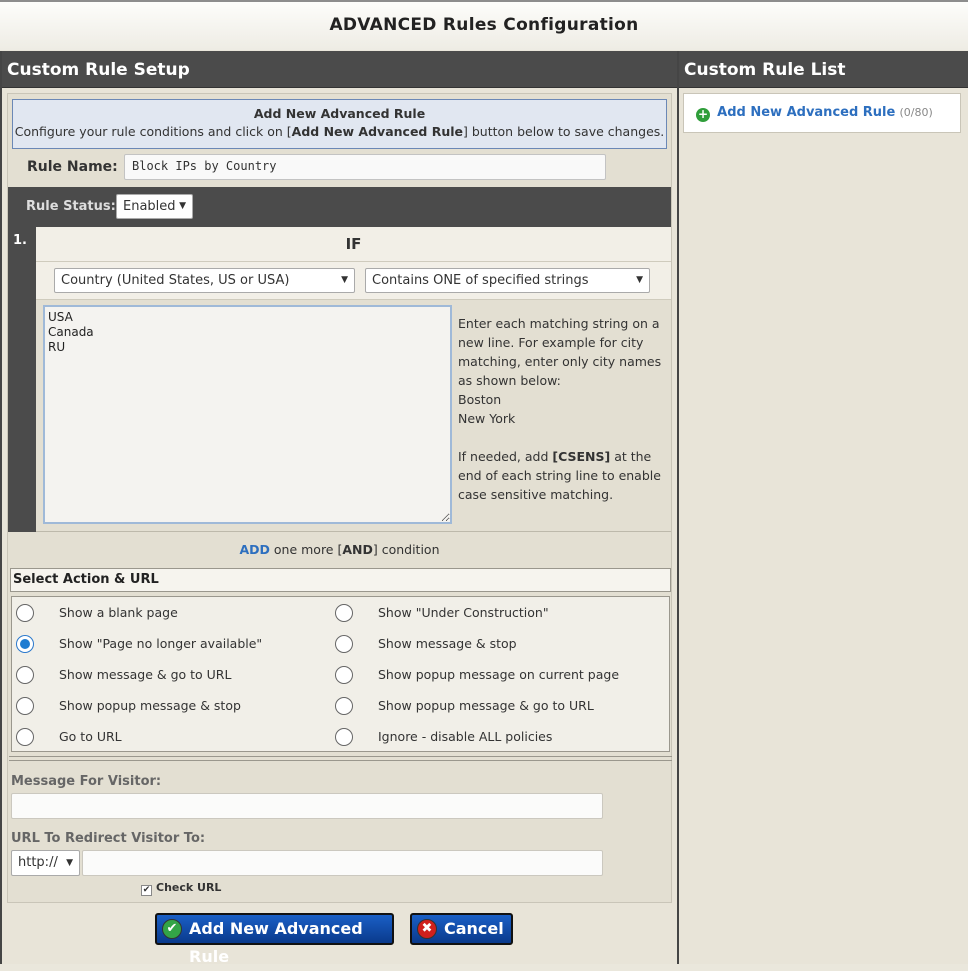 The width and height of the screenshot is (968, 971). What do you see at coordinates (823, 69) in the screenshot?
I see `custom-rule-list-heading: Custom Rule List` at bounding box center [823, 69].